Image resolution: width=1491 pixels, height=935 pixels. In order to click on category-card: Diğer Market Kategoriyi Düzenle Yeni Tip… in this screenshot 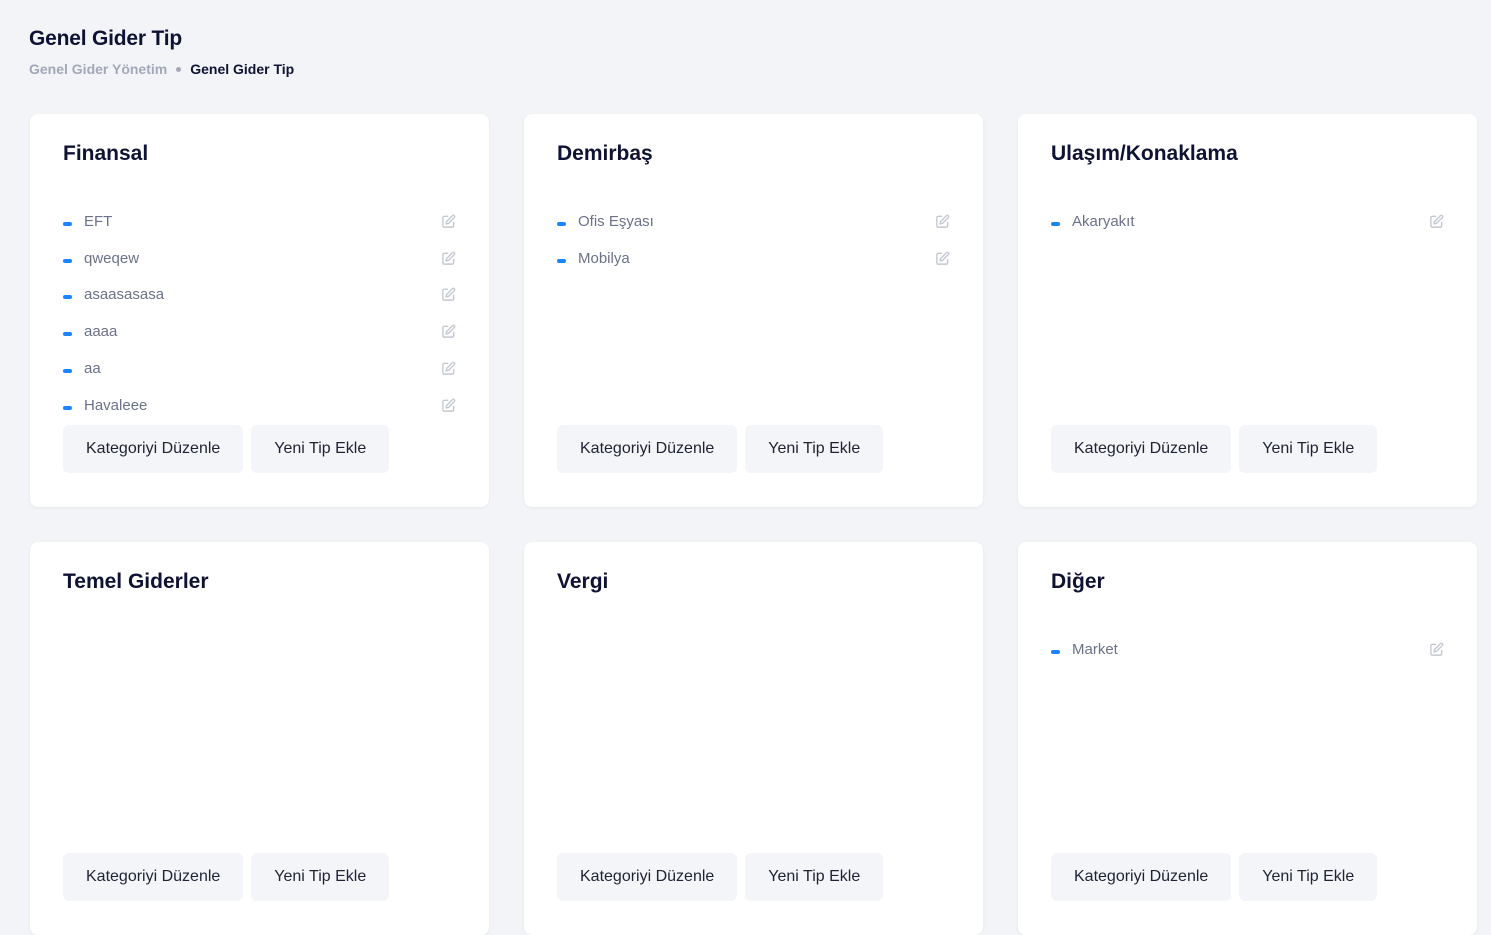, I will do `click(1247, 738)`.